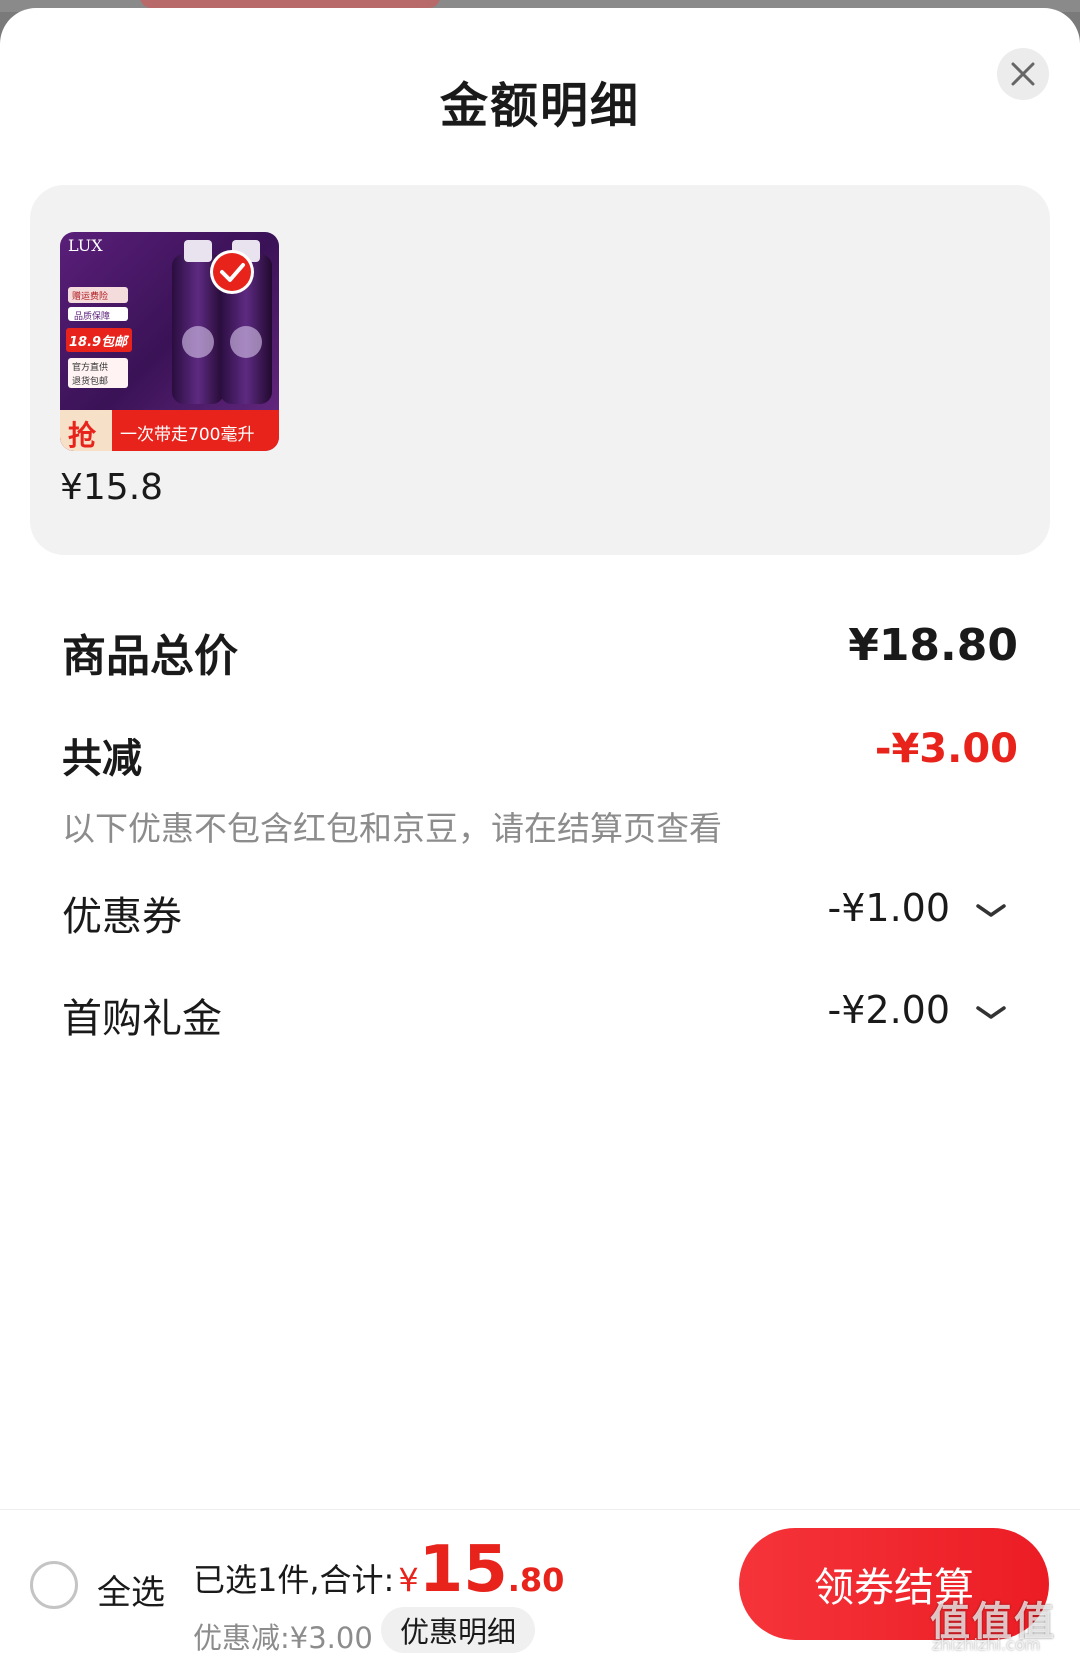  What do you see at coordinates (187, 435) in the screenshot?
I see `banner-text: 一次带走700毫升` at bounding box center [187, 435].